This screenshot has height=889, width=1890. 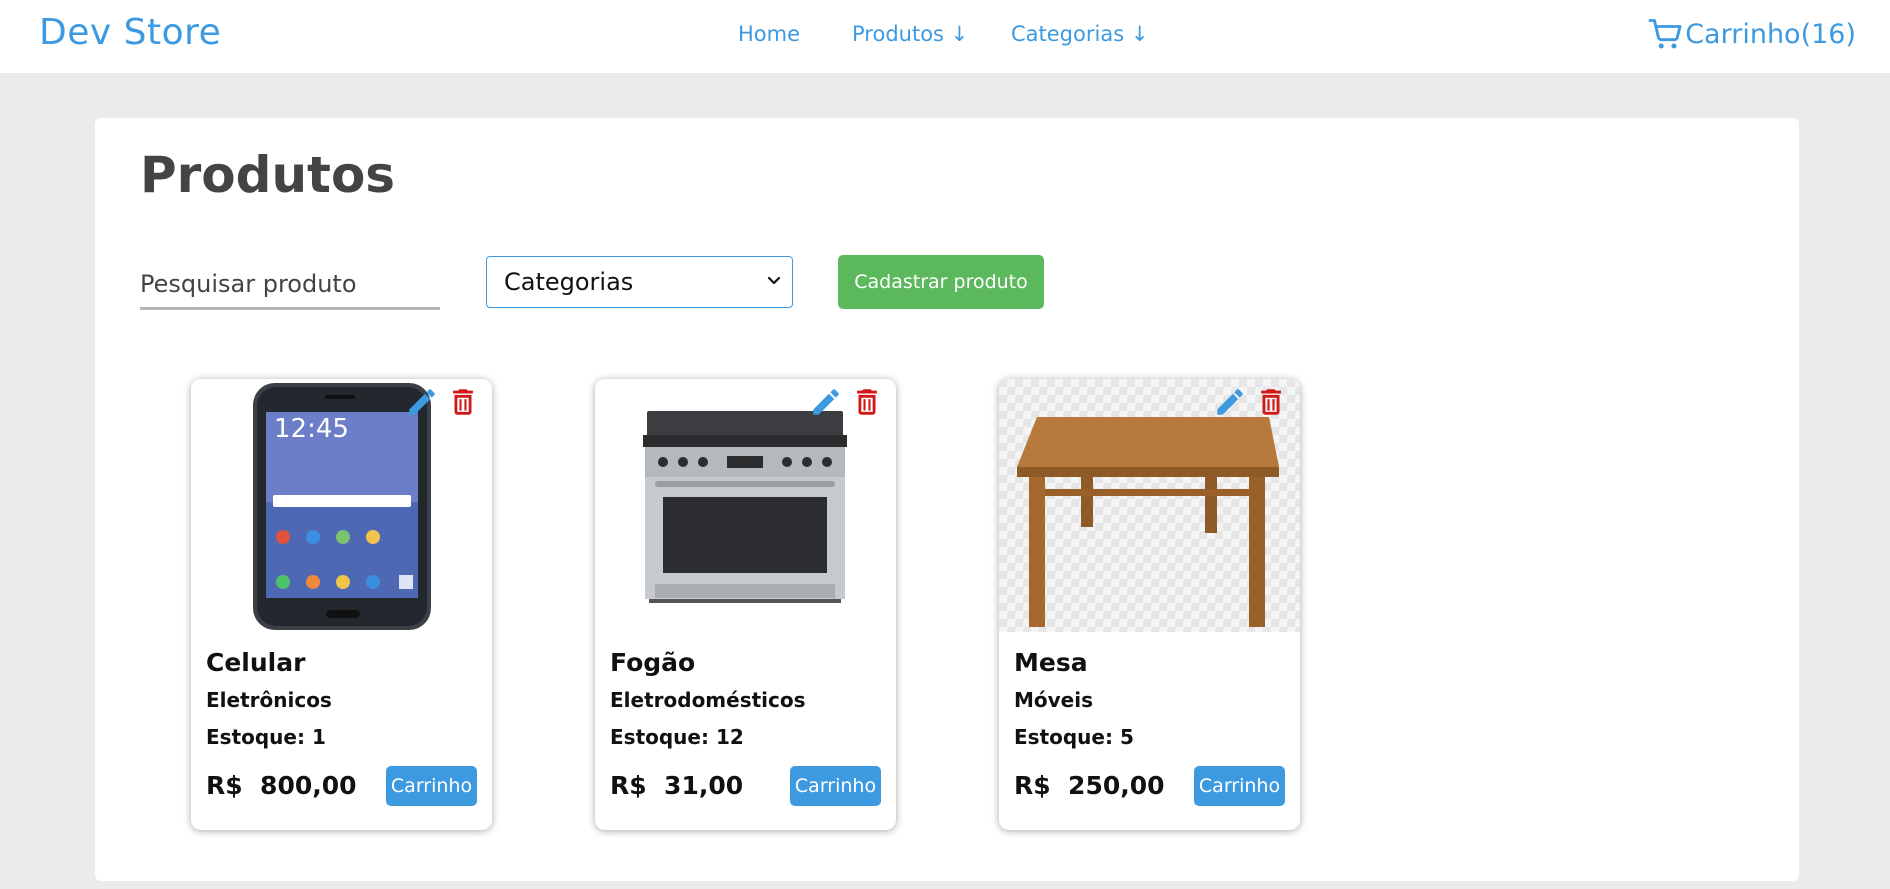 I want to click on product-price: R$ 800,00, so click(x=281, y=785).